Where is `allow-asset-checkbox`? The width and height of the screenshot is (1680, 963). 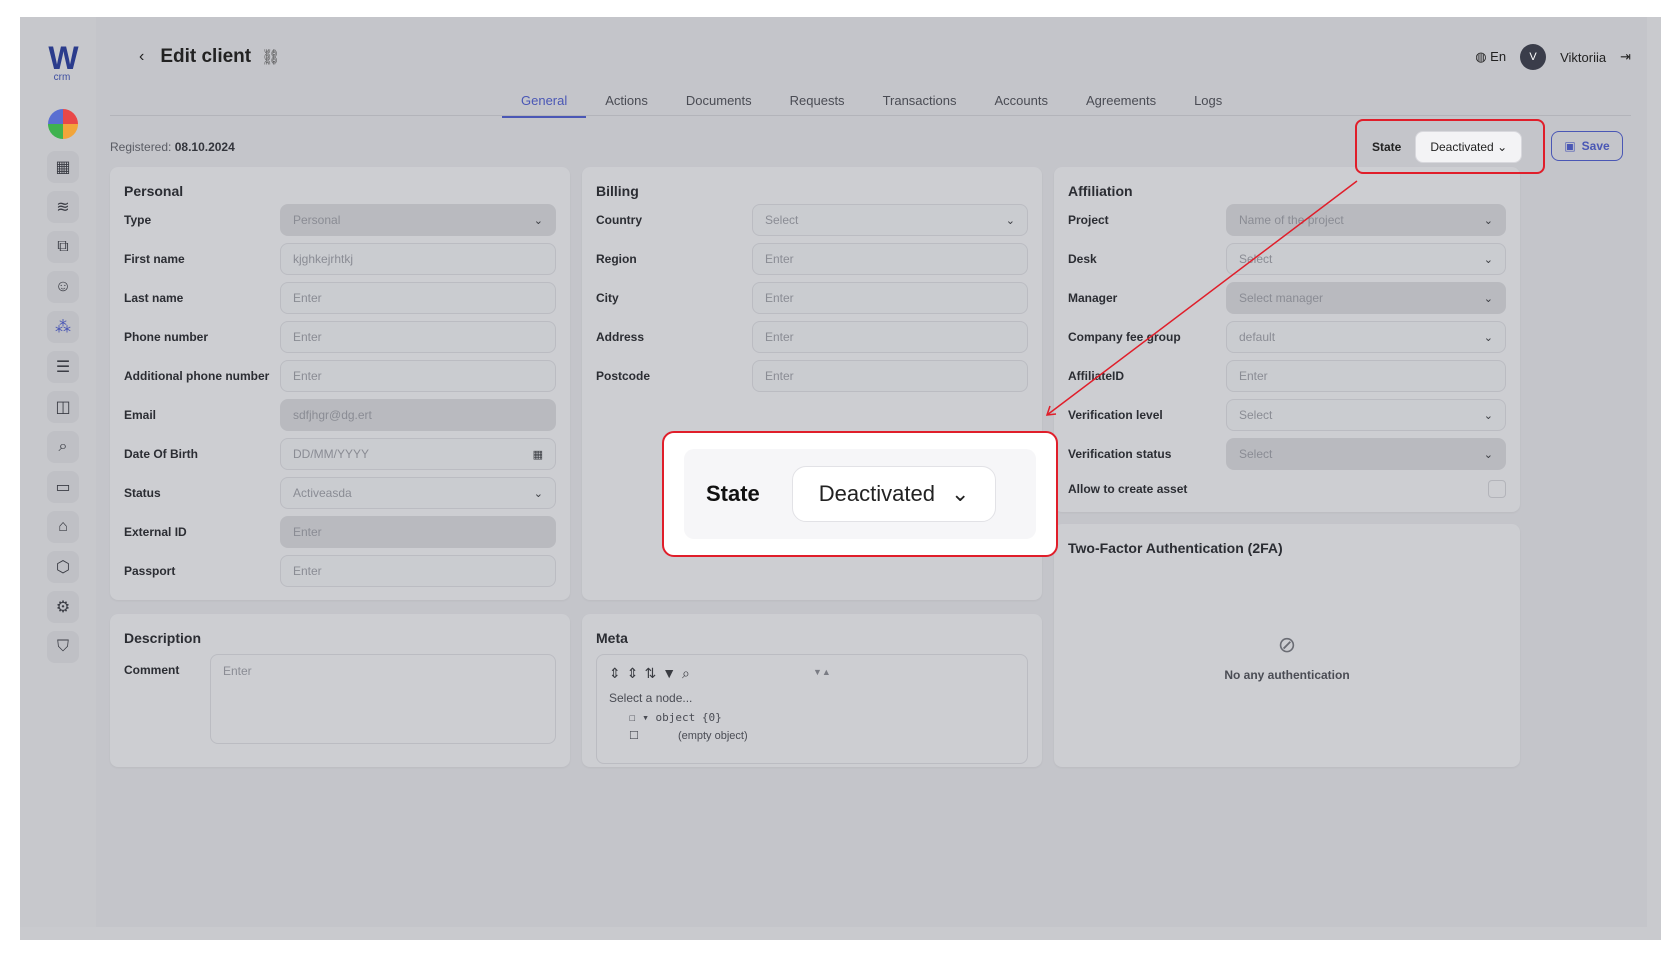
allow-asset-checkbox is located at coordinates (1497, 489).